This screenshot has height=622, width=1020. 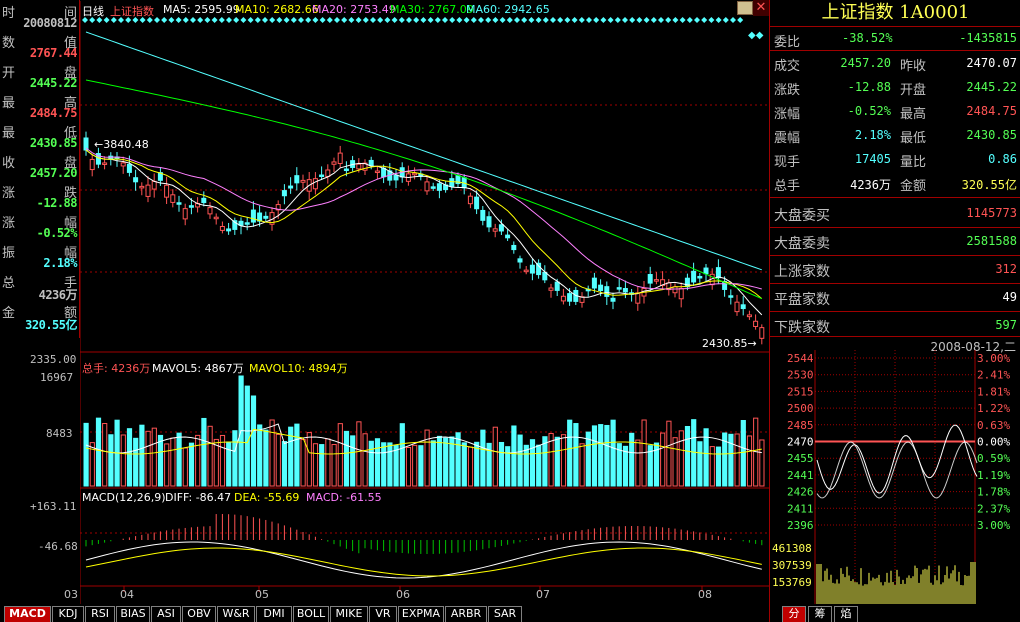 I want to click on right-tab-0: 分, so click(x=794, y=614).